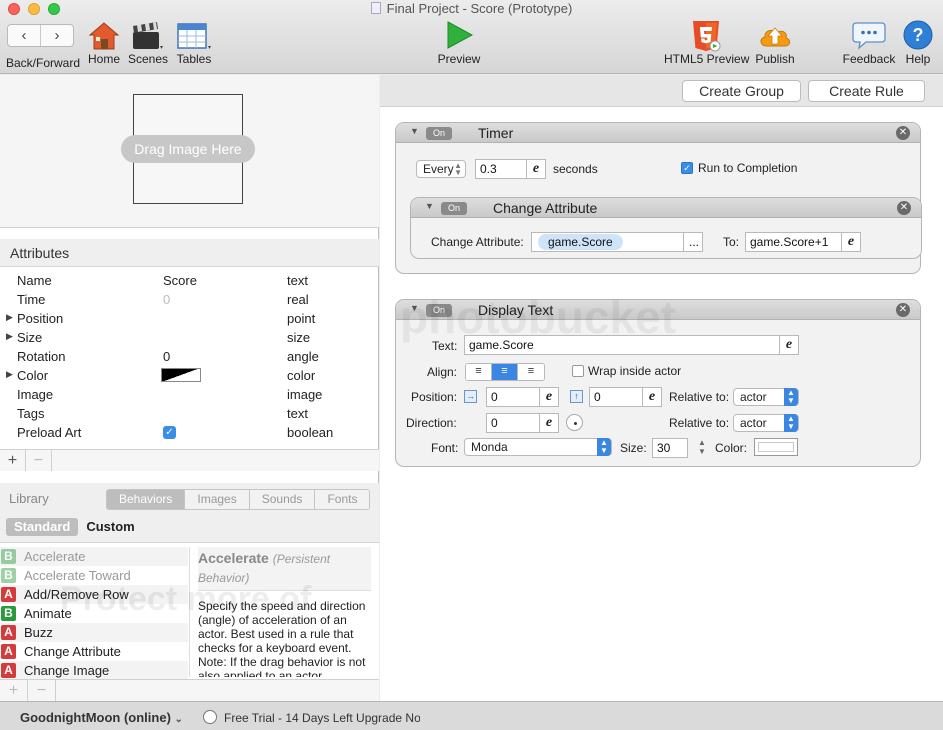  What do you see at coordinates (702, 448) in the screenshot?
I see `size-stepper: ▲ ▼` at bounding box center [702, 448].